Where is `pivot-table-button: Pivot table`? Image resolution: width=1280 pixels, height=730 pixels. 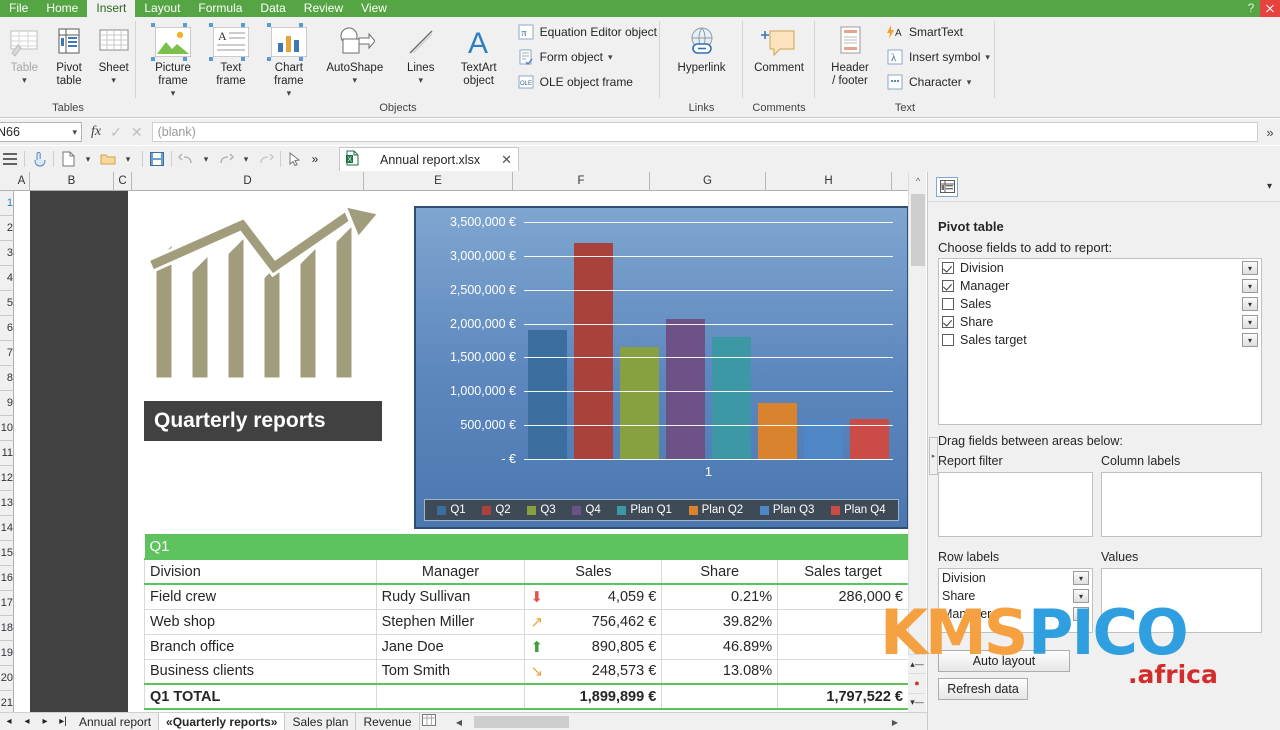
pivot-table-button: Pivot table is located at coordinates (69, 55).